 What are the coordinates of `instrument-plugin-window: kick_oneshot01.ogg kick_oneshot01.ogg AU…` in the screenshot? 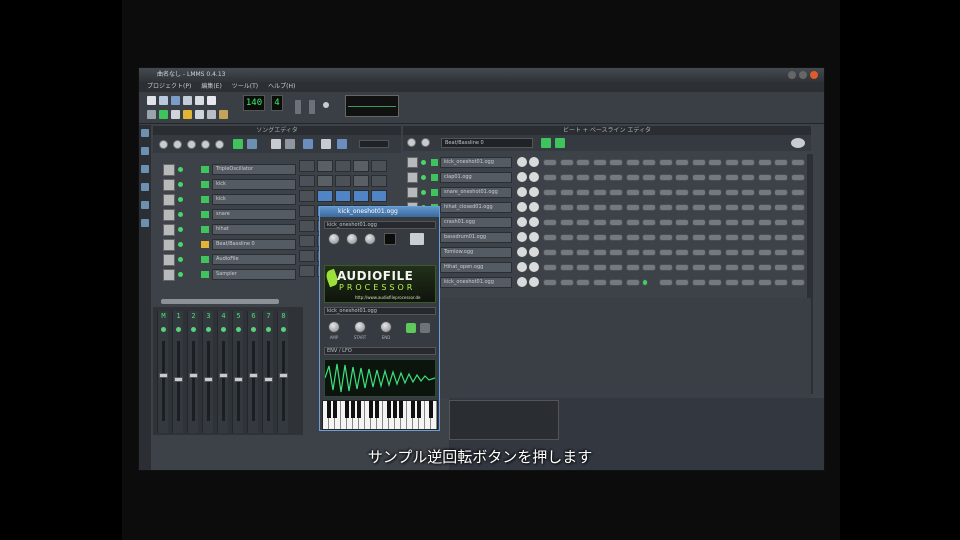 It's located at (379, 318).